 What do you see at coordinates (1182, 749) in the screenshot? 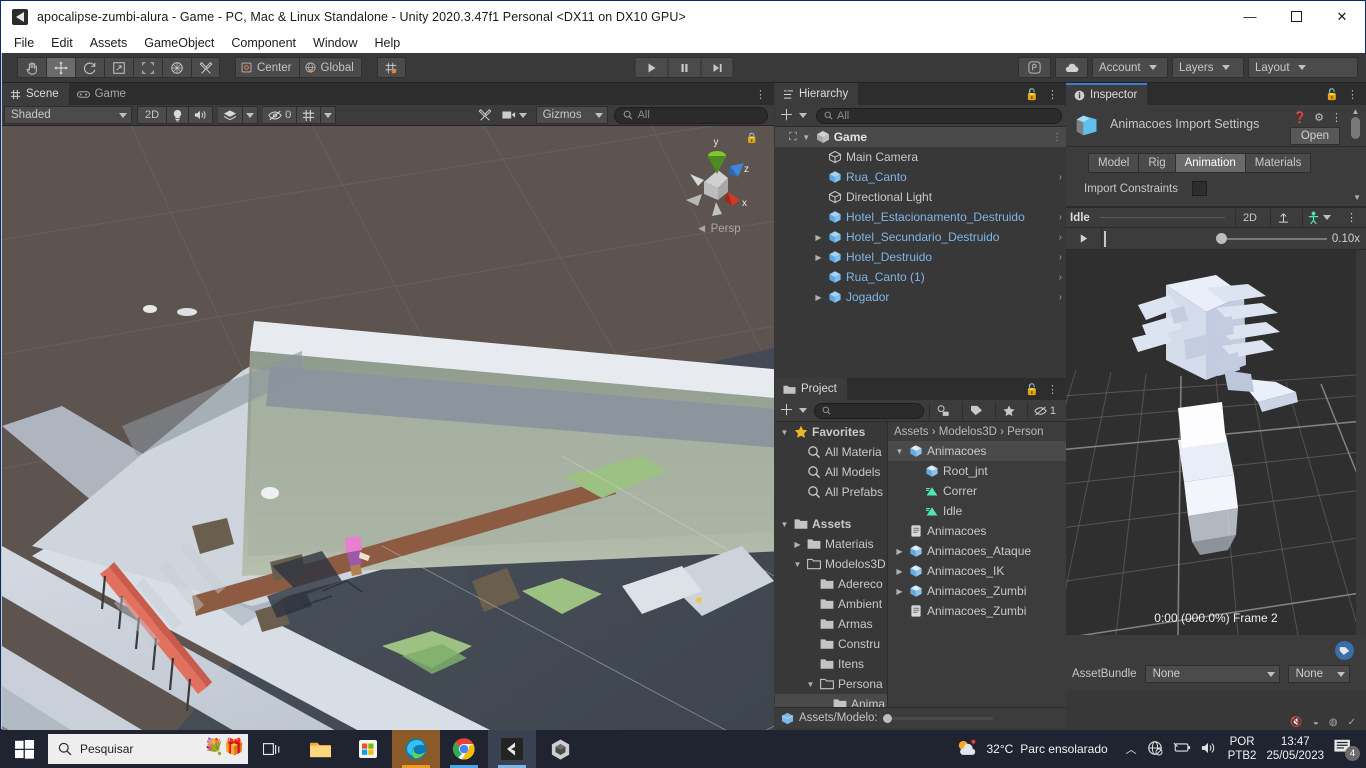
I see `battery-icon` at bounding box center [1182, 749].